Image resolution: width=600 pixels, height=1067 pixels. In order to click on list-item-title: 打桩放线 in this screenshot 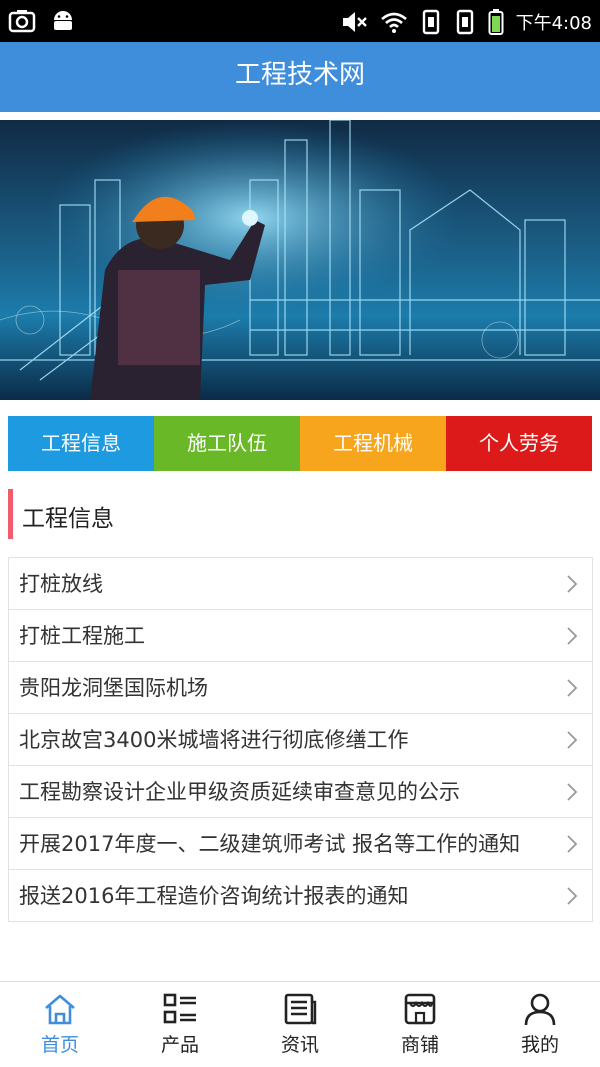, I will do `click(61, 584)`.